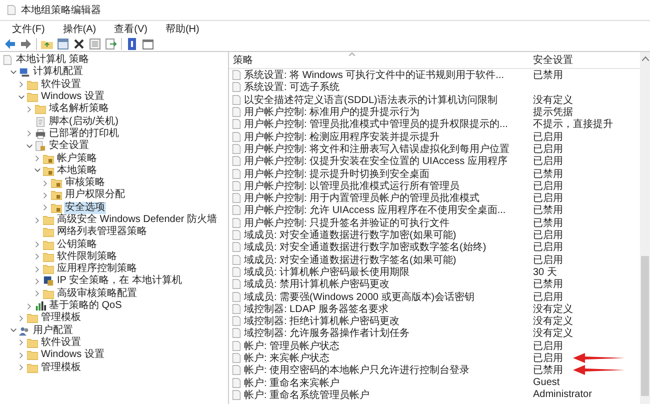 This screenshot has height=404, width=650. Describe the element at coordinates (77, 170) in the screenshot. I see `tree-item: 本地策略` at that location.